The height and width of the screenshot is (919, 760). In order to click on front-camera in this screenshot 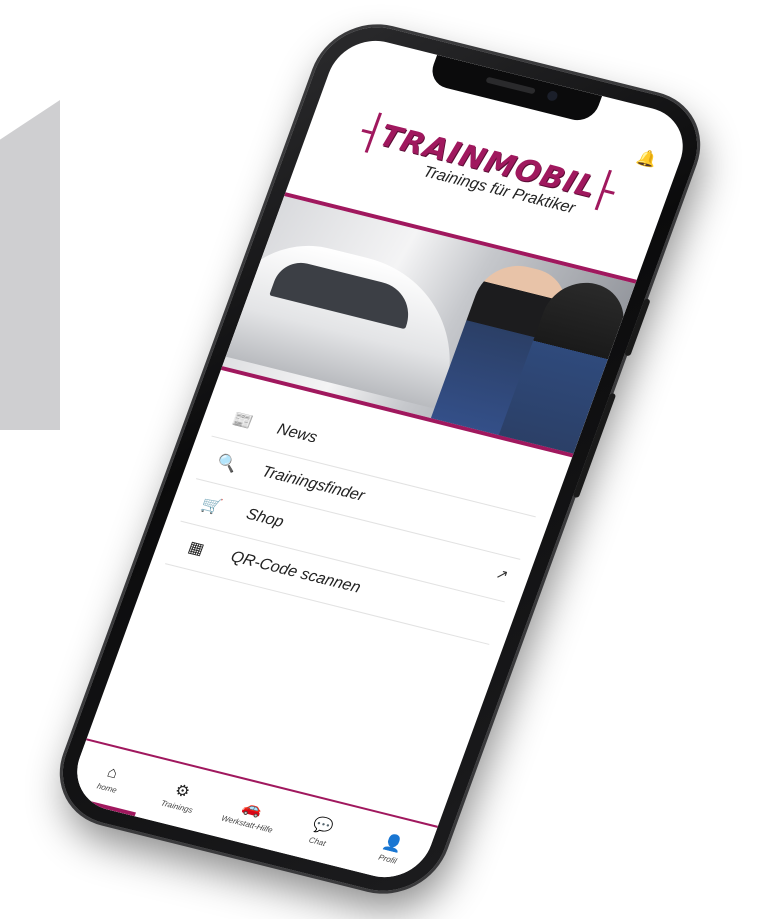, I will do `click(552, 95)`.